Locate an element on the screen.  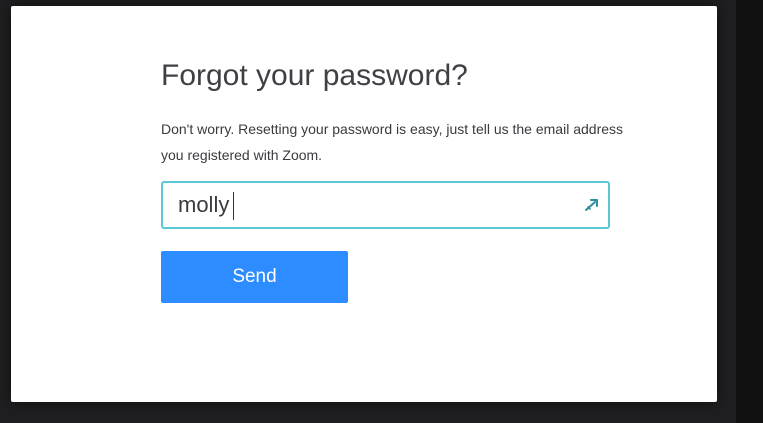
autofill-key-icon is located at coordinates (592, 205).